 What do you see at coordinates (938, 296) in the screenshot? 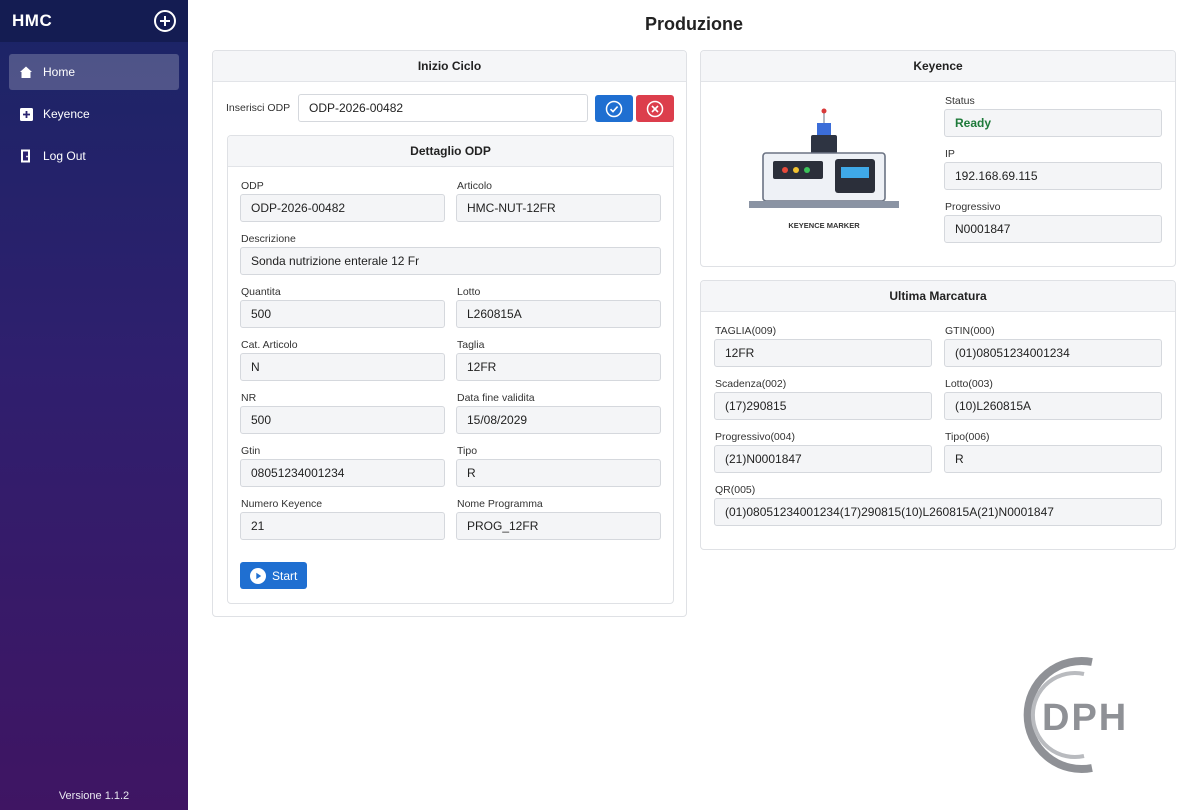
I see `ultima-marcatura-title: Ultima Marcatura` at bounding box center [938, 296].